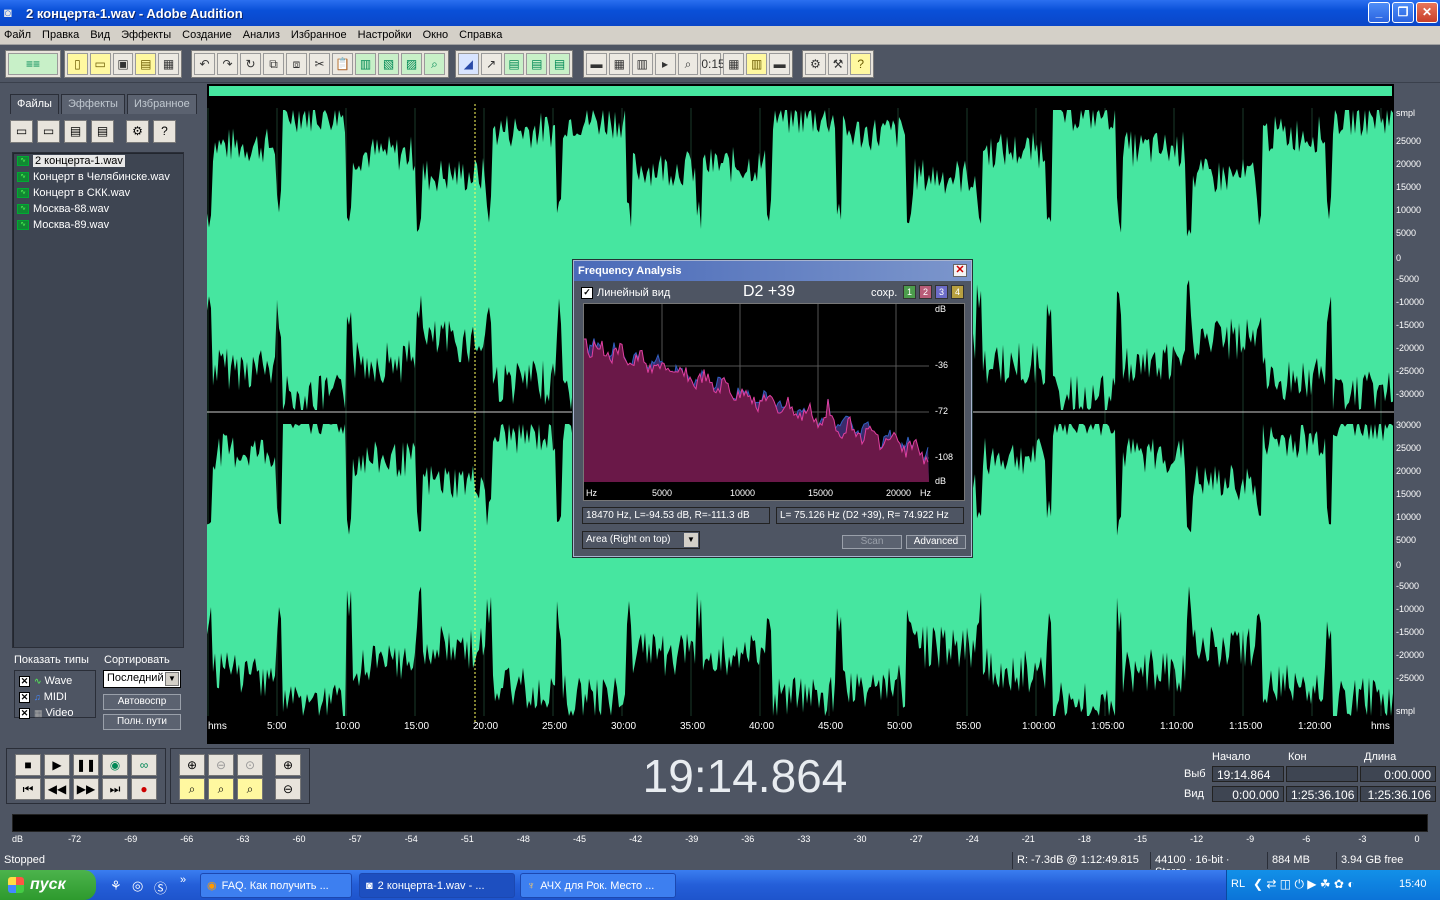  I want to click on list-item: ∿ Концерт в Челябинске.wav, so click(98, 177).